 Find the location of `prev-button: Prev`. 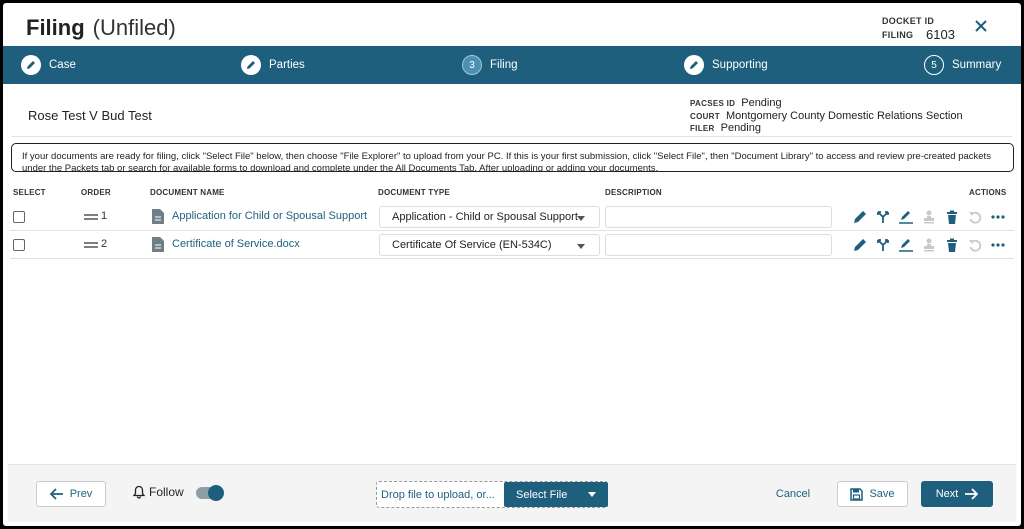

prev-button: Prev is located at coordinates (71, 494).